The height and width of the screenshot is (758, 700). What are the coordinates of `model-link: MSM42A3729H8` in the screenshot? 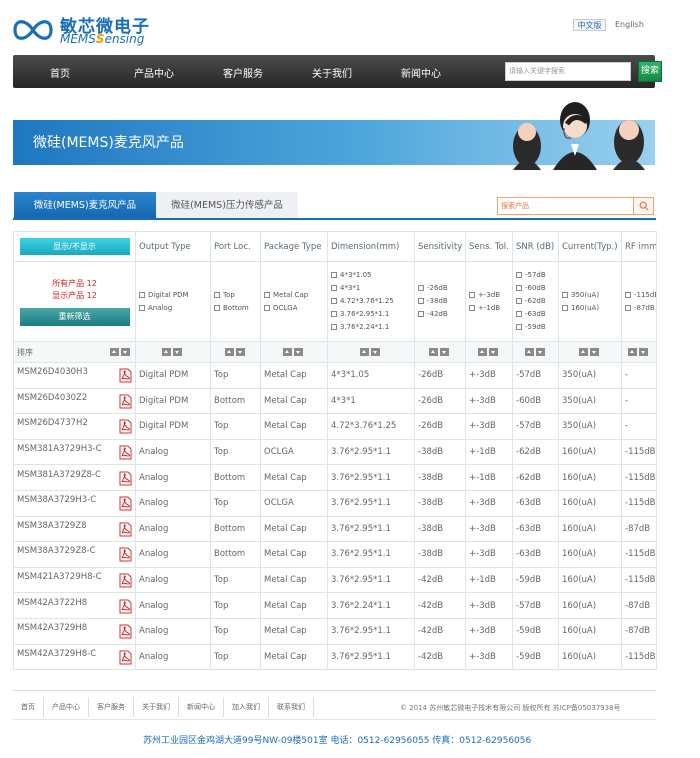 It's located at (52, 628).